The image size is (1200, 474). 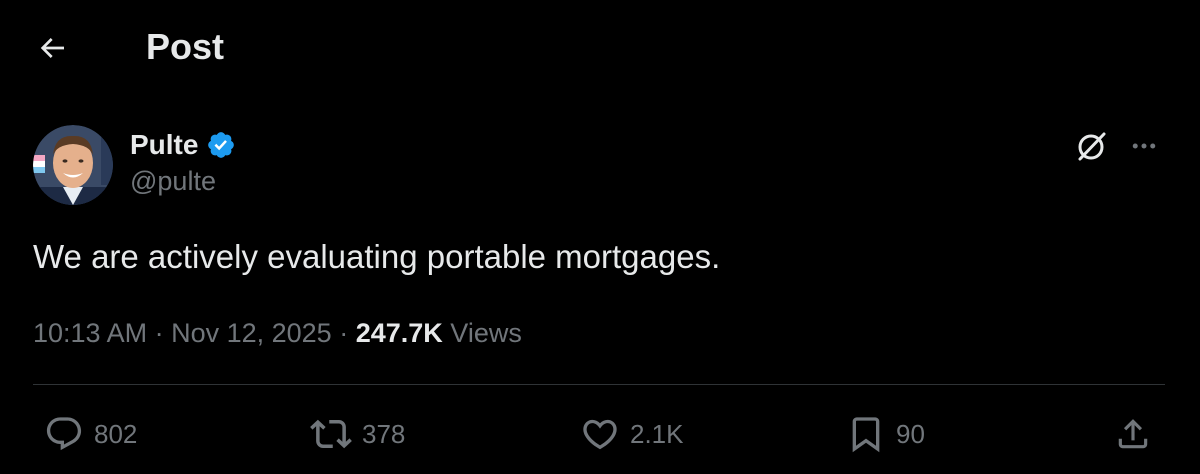 I want to click on more-horizontal-icon, so click(x=1144, y=146).